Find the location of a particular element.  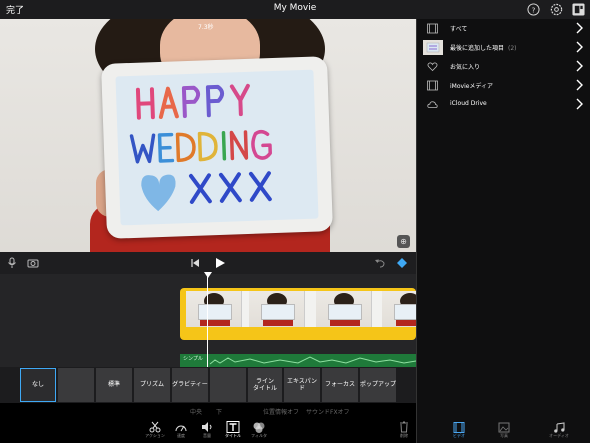

filter-tool: フィルタ is located at coordinates (259, 430).